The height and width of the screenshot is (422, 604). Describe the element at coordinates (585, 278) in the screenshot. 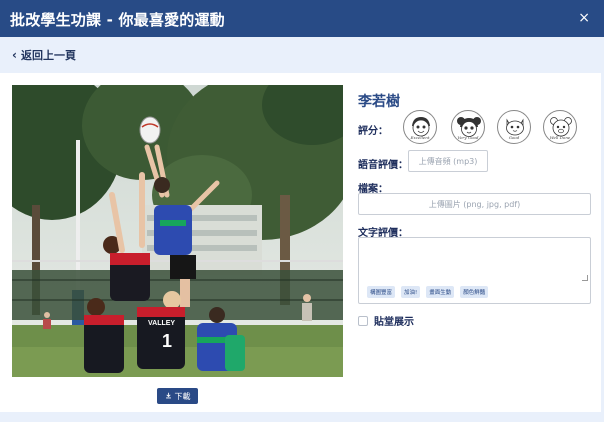

I see `resize-handle-icon` at that location.